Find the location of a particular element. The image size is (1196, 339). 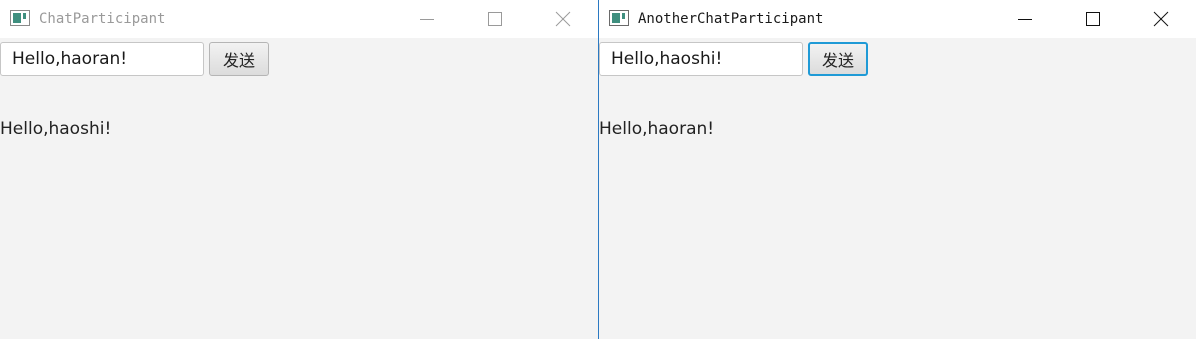

received-message: Hello,haoshi! is located at coordinates (56, 129).